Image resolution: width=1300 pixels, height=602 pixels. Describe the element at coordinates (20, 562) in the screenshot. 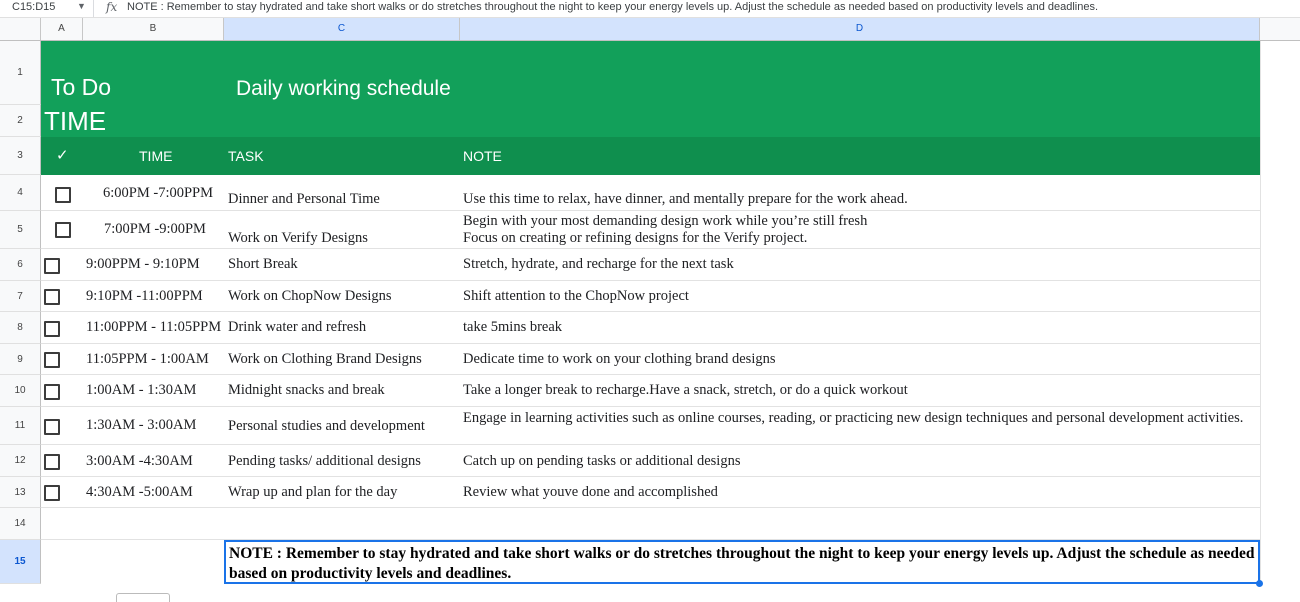

I see `row-header-15: 15` at that location.